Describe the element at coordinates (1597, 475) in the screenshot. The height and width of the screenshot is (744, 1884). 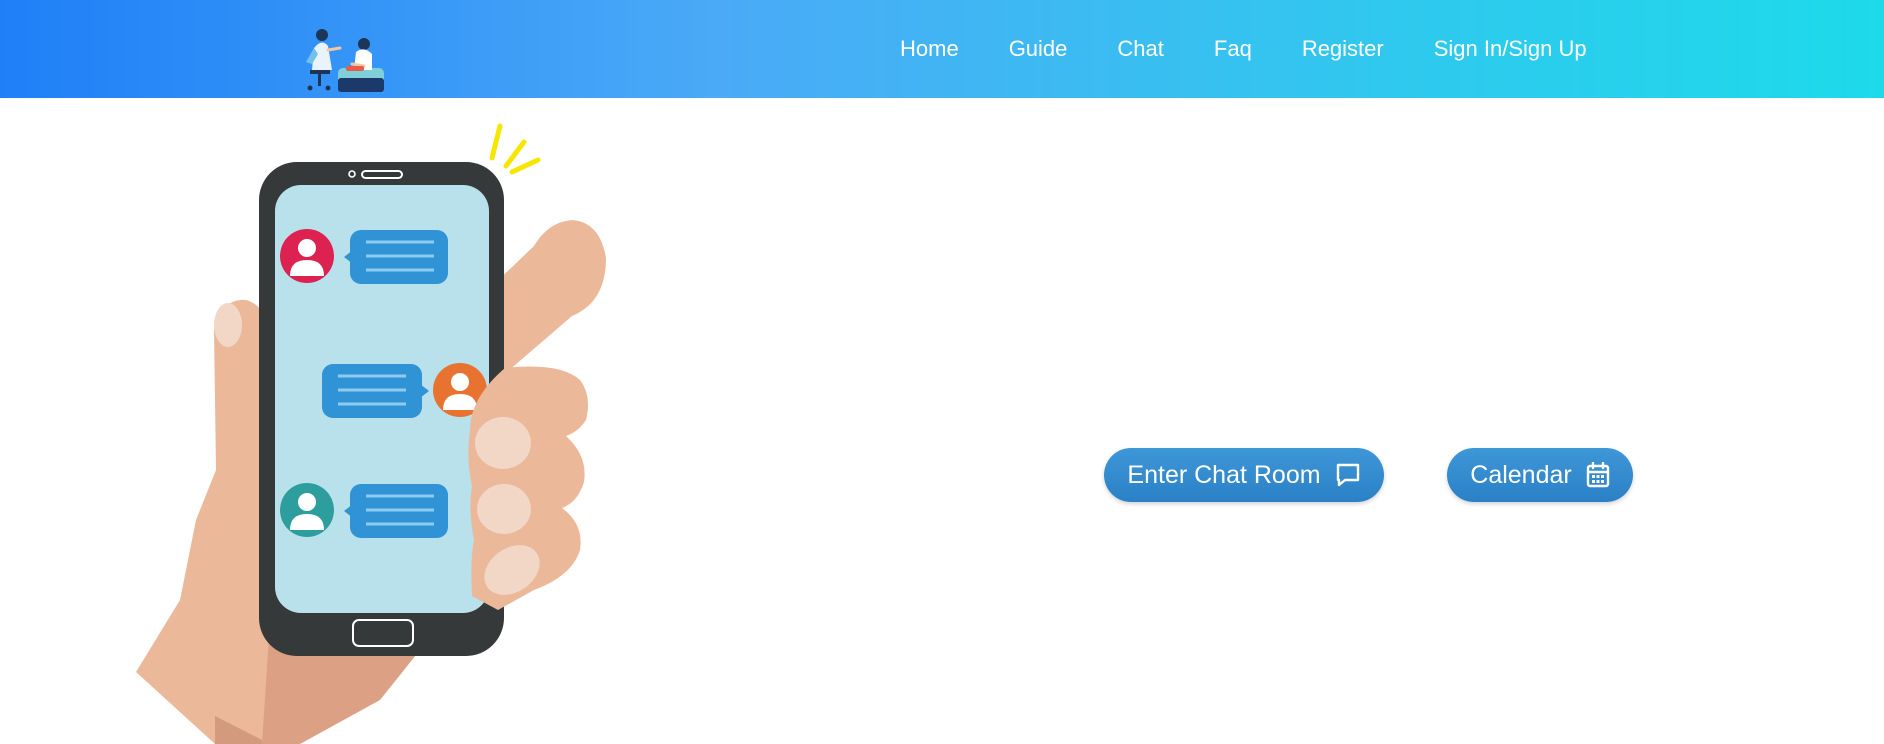
I see `calendar-icon` at that location.